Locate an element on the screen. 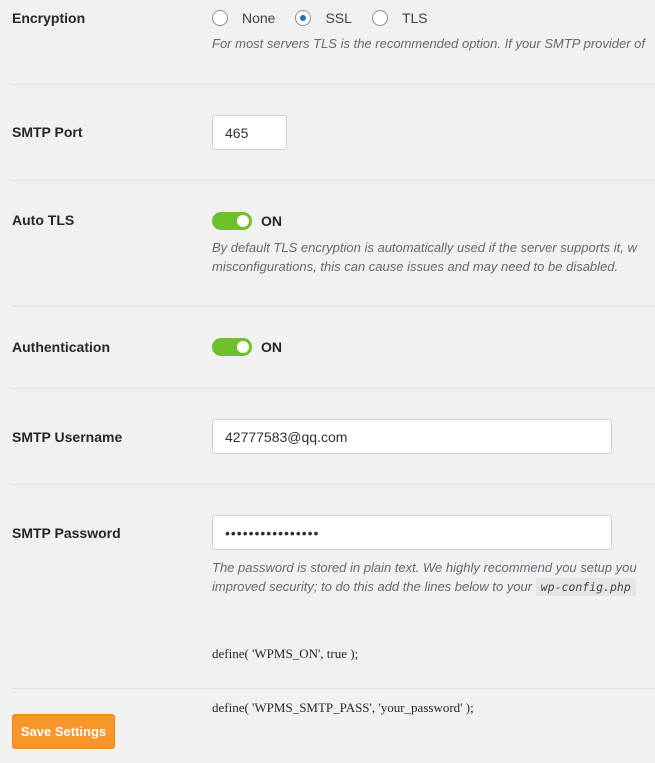 This screenshot has width=655, height=763. auto-tls-switch is located at coordinates (232, 221).